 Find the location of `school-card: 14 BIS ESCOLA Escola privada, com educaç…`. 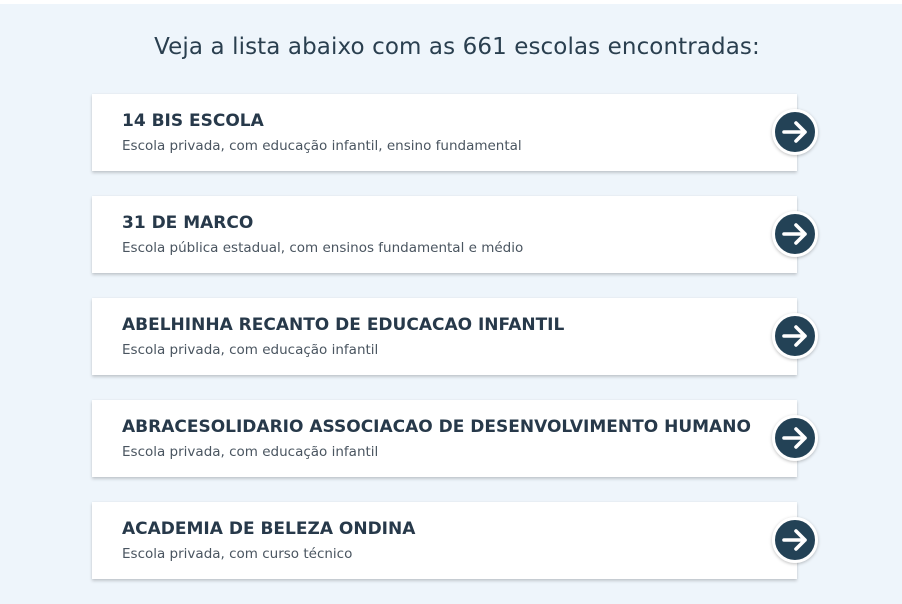

school-card: 14 BIS ESCOLA Escola privada, com educaç… is located at coordinates (455, 132).